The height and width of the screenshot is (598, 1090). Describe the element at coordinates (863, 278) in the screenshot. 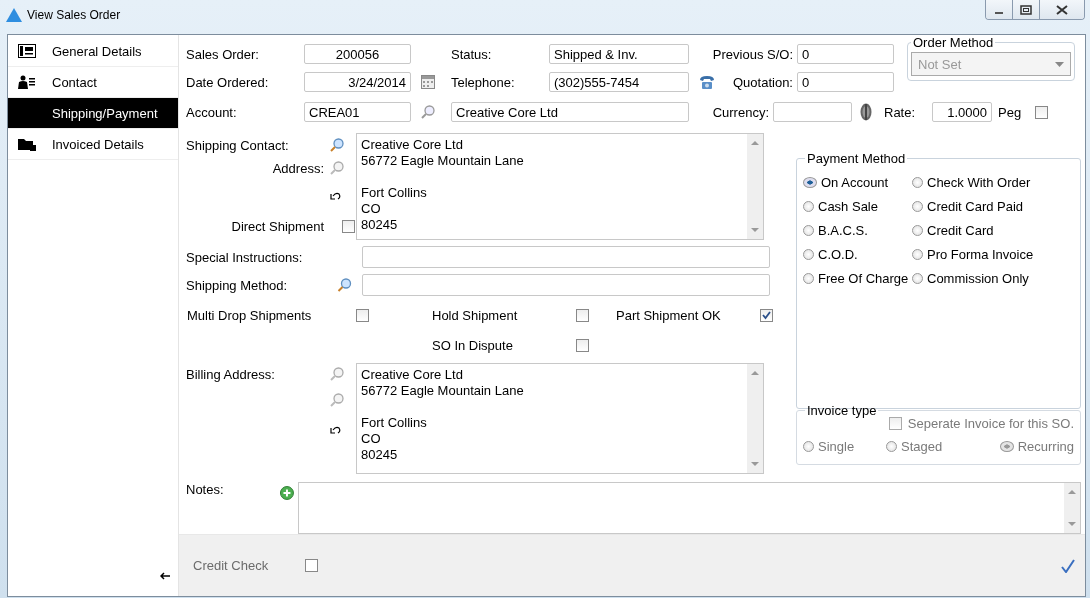

I see `radio-label: Free Of Charge` at that location.